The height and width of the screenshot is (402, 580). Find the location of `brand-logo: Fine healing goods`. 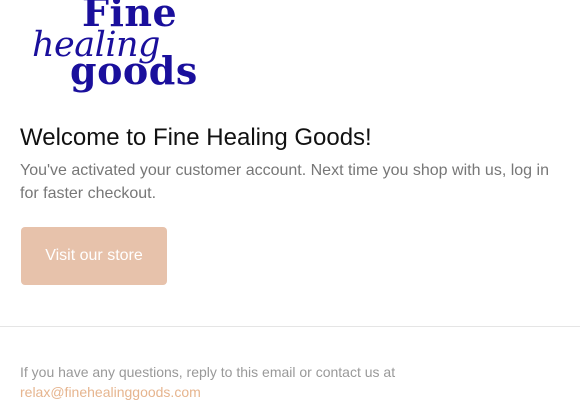

brand-logo: Fine healing goods is located at coordinates (117, 48).